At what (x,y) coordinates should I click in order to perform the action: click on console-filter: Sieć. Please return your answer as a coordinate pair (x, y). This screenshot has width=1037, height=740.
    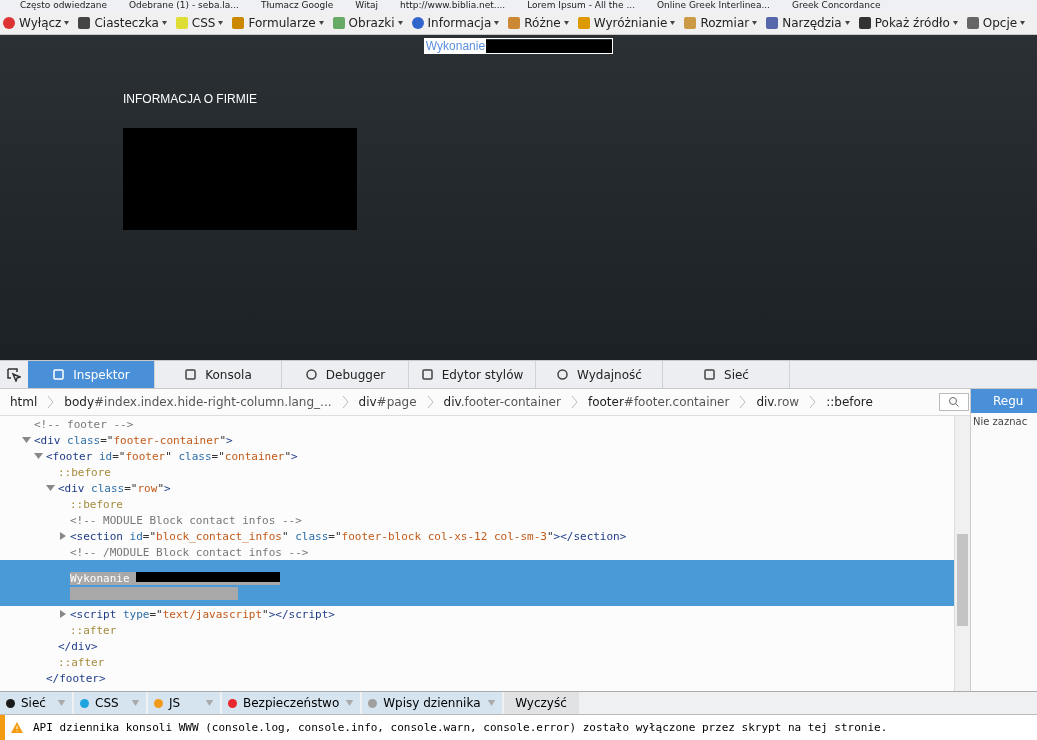
    Looking at the image, I should click on (36, 703).